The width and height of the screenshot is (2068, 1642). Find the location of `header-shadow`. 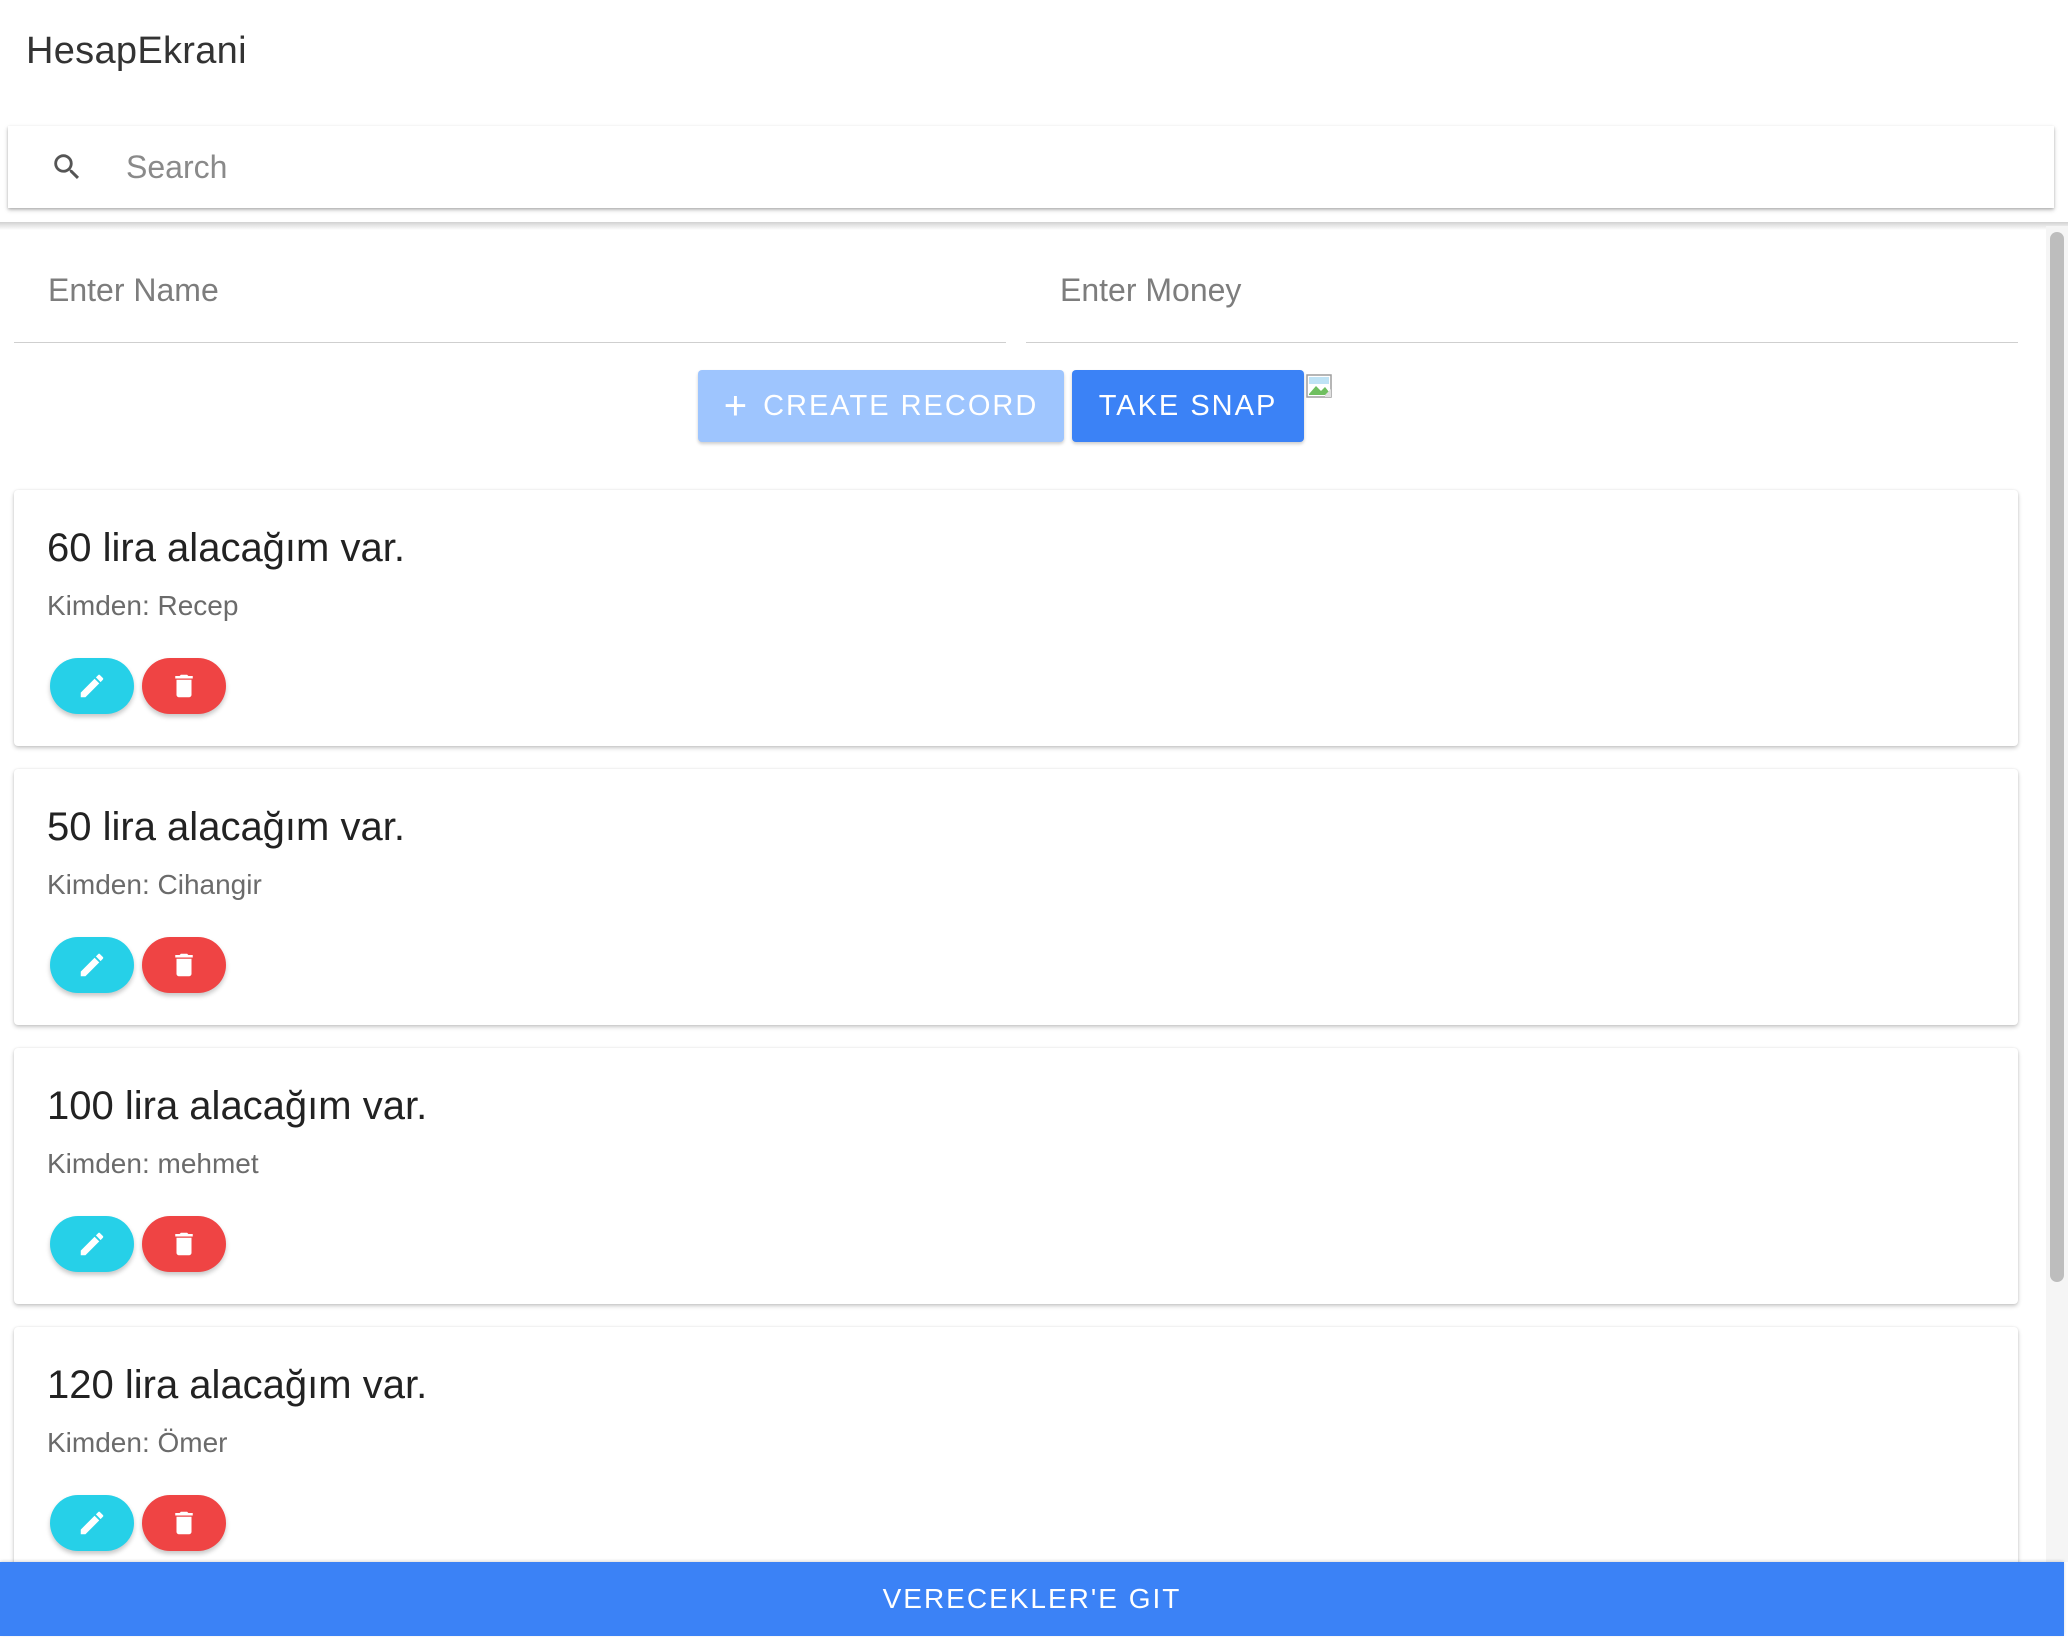

header-shadow is located at coordinates (1034, 226).